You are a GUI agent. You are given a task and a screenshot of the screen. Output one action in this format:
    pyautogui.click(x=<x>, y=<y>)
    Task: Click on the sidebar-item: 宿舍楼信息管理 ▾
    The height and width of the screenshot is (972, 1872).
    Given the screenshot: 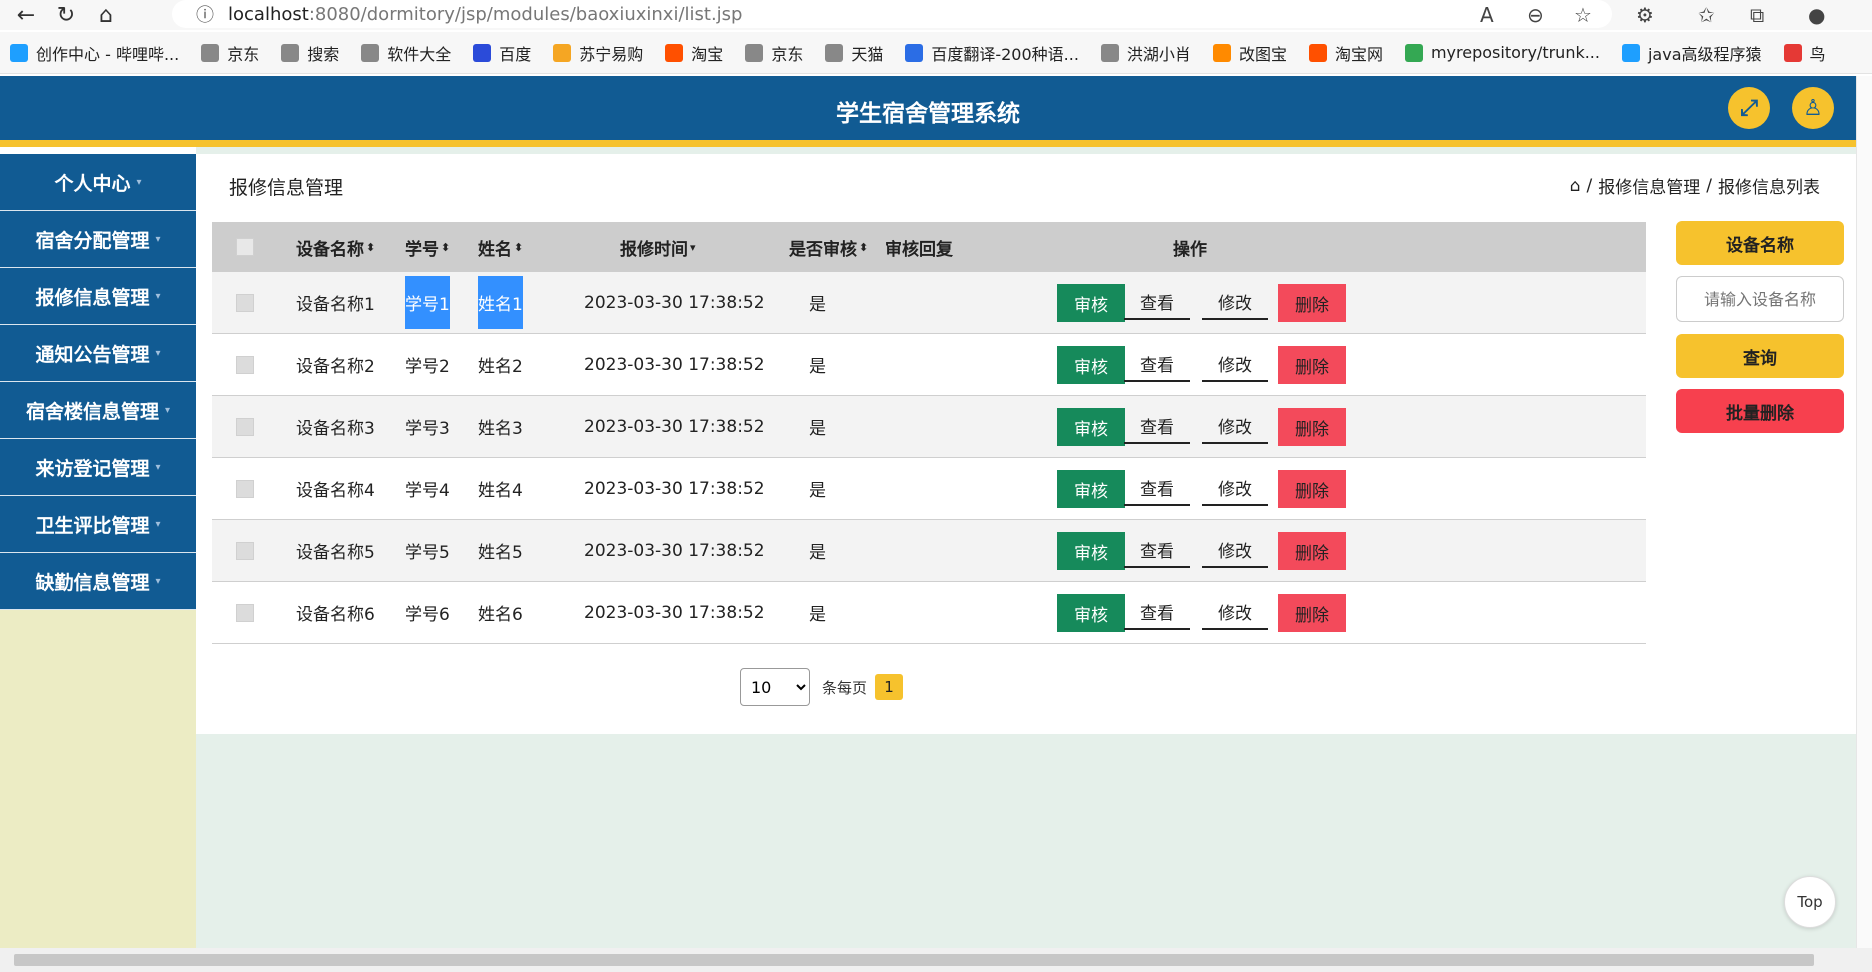 What is the action you would take?
    pyautogui.click(x=98, y=410)
    